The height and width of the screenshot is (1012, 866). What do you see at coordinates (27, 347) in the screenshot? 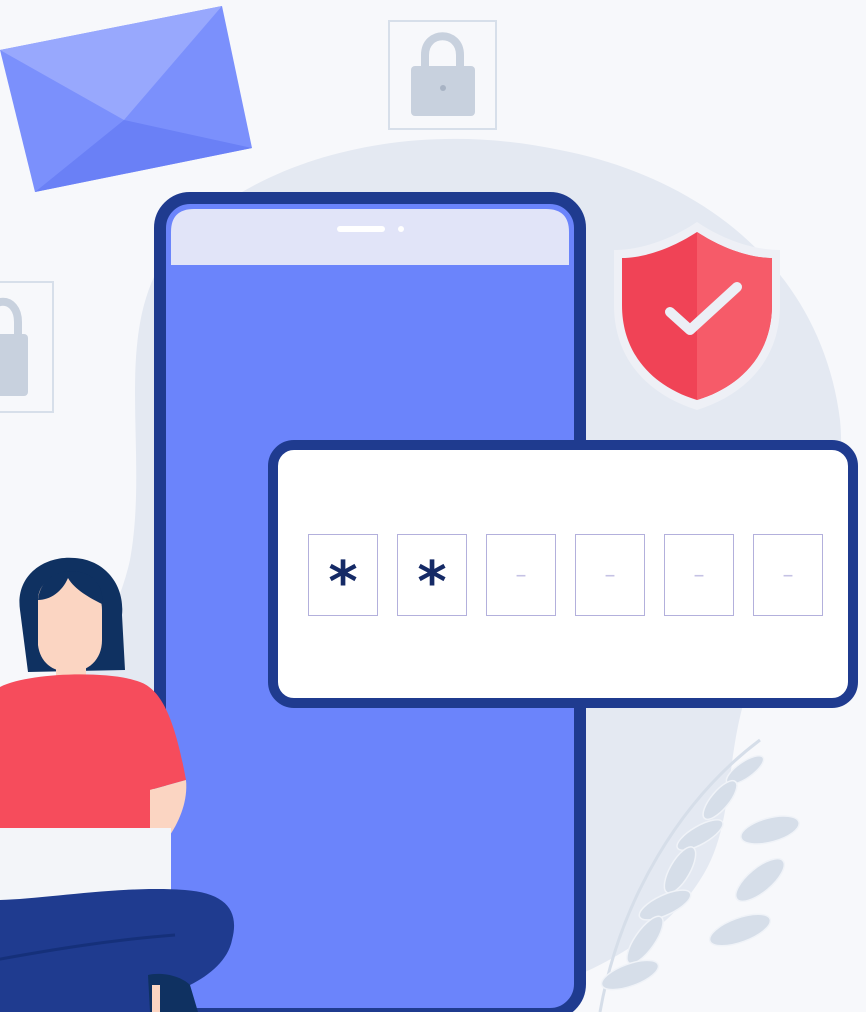
I see `padlock-icon-left` at bounding box center [27, 347].